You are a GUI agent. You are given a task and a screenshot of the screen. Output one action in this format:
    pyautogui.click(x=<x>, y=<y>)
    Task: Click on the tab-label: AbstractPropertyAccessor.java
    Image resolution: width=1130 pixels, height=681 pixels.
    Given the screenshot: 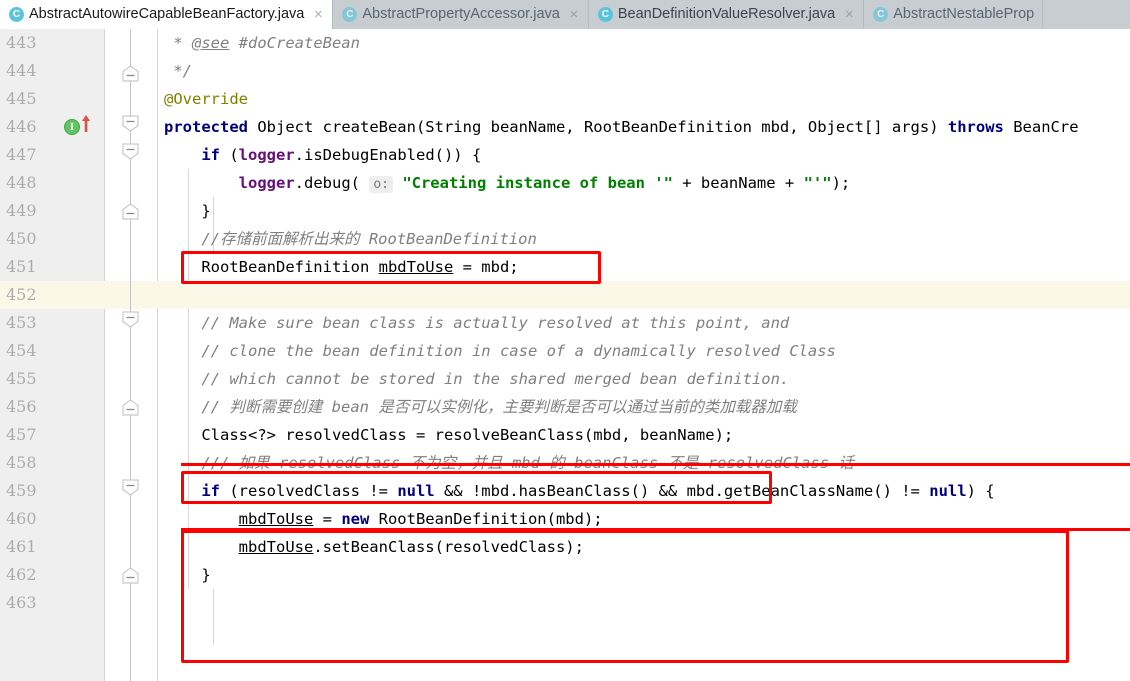 What is the action you would take?
    pyautogui.click(x=461, y=14)
    